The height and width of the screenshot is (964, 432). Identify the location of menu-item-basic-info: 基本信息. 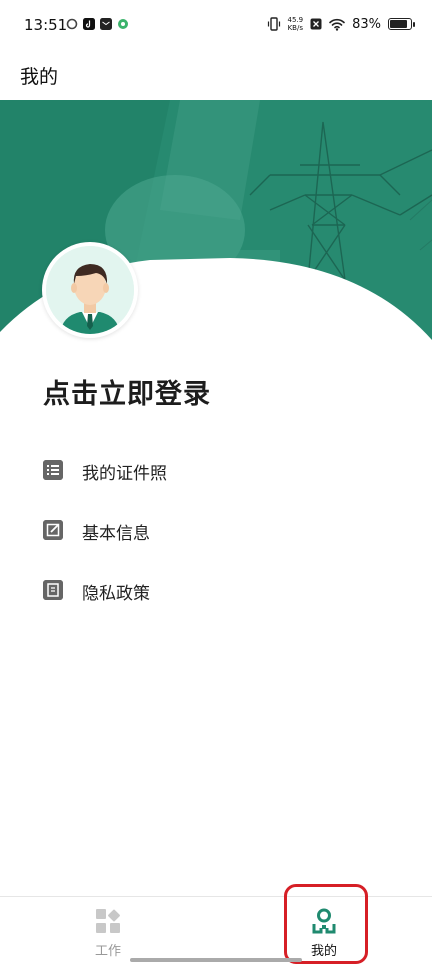
(216, 528).